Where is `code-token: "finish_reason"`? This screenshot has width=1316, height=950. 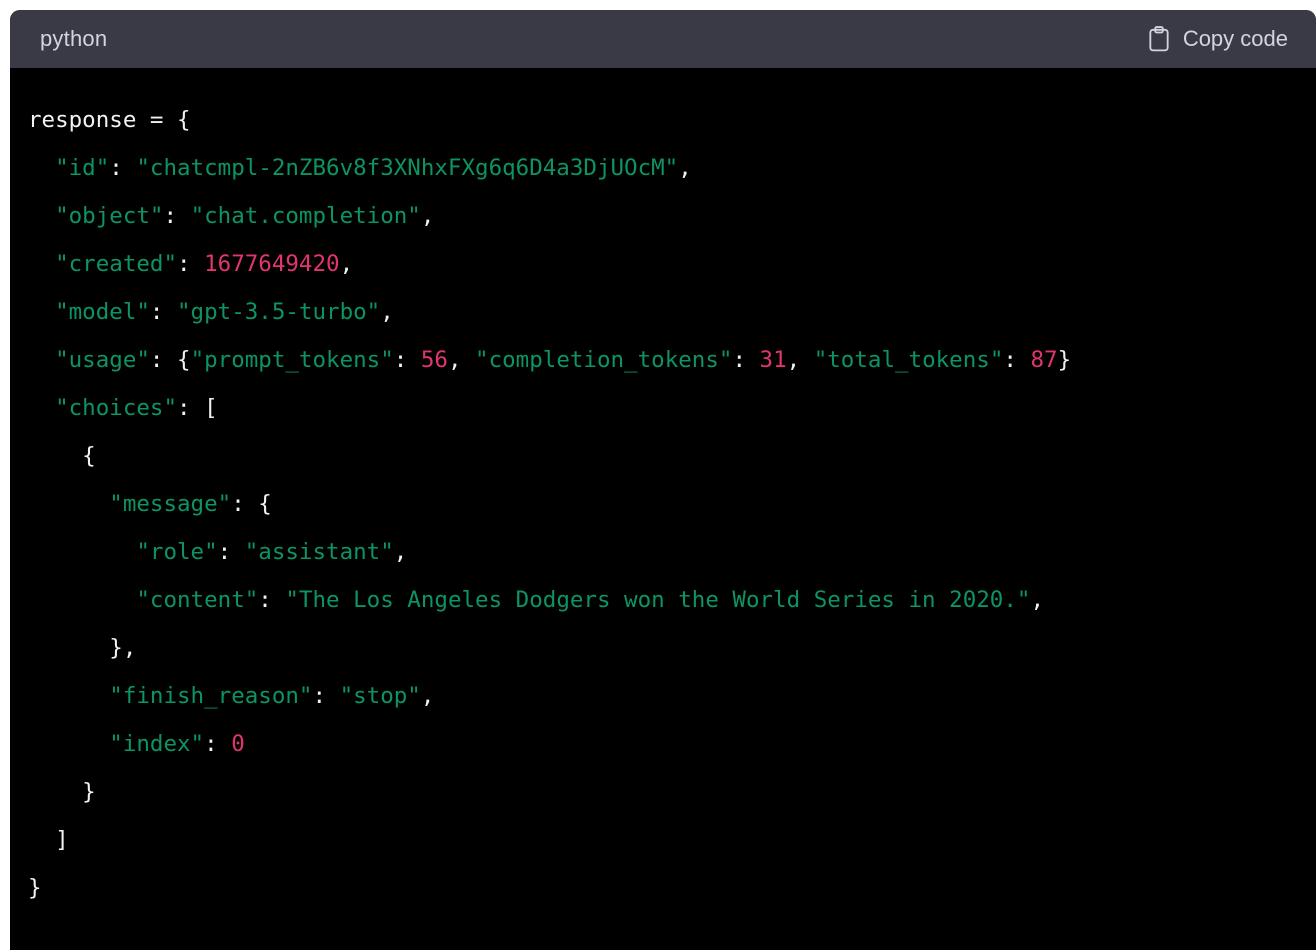
code-token: "finish_reason" is located at coordinates (211, 696).